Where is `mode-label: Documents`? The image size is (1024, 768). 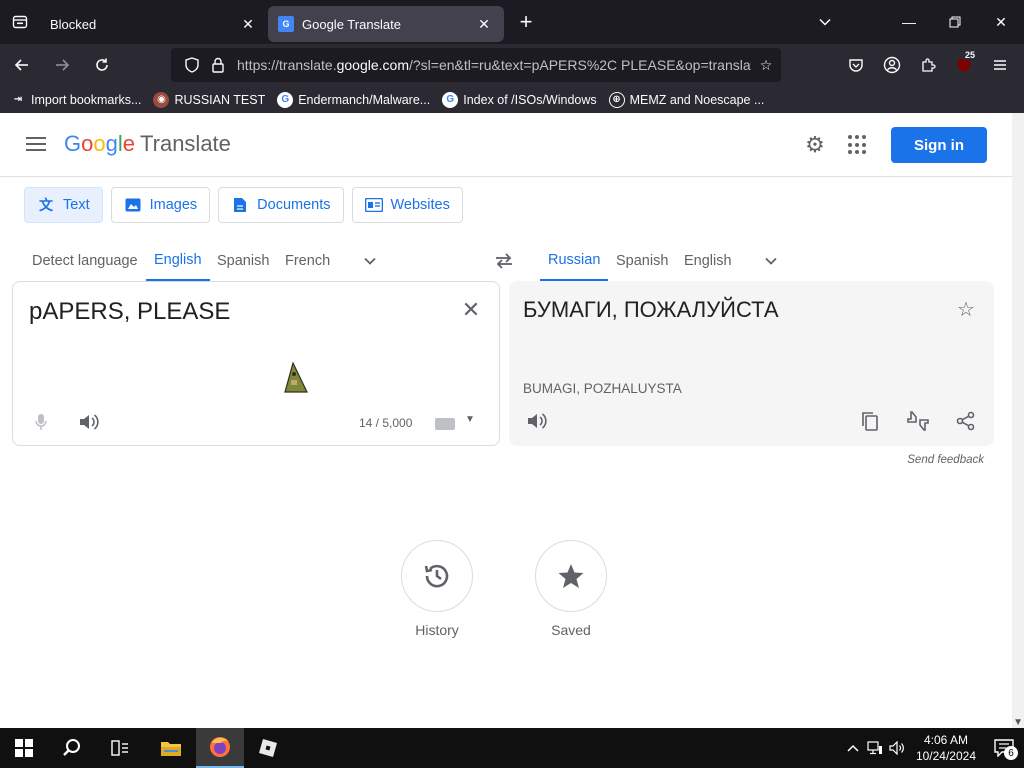
mode-label: Documents is located at coordinates (294, 205).